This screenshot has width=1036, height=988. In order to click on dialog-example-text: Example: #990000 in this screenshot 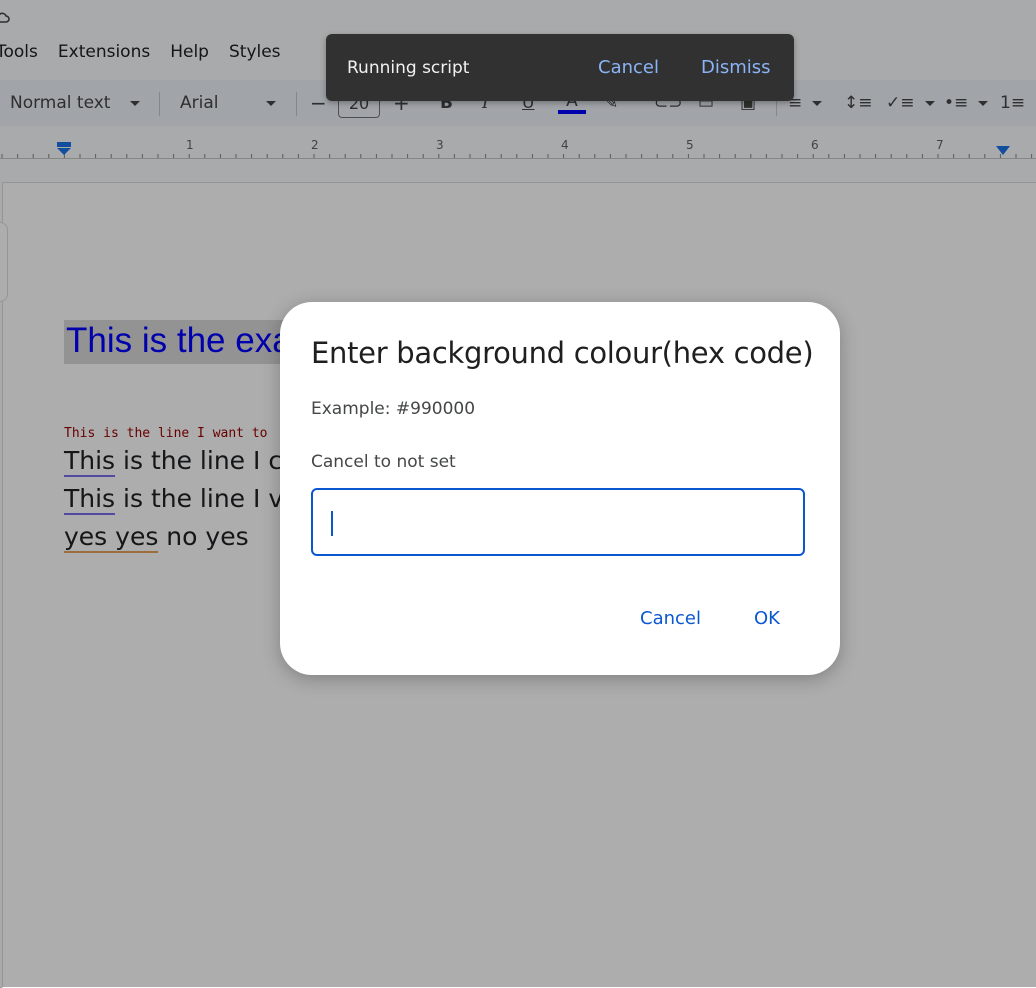, I will do `click(393, 409)`.